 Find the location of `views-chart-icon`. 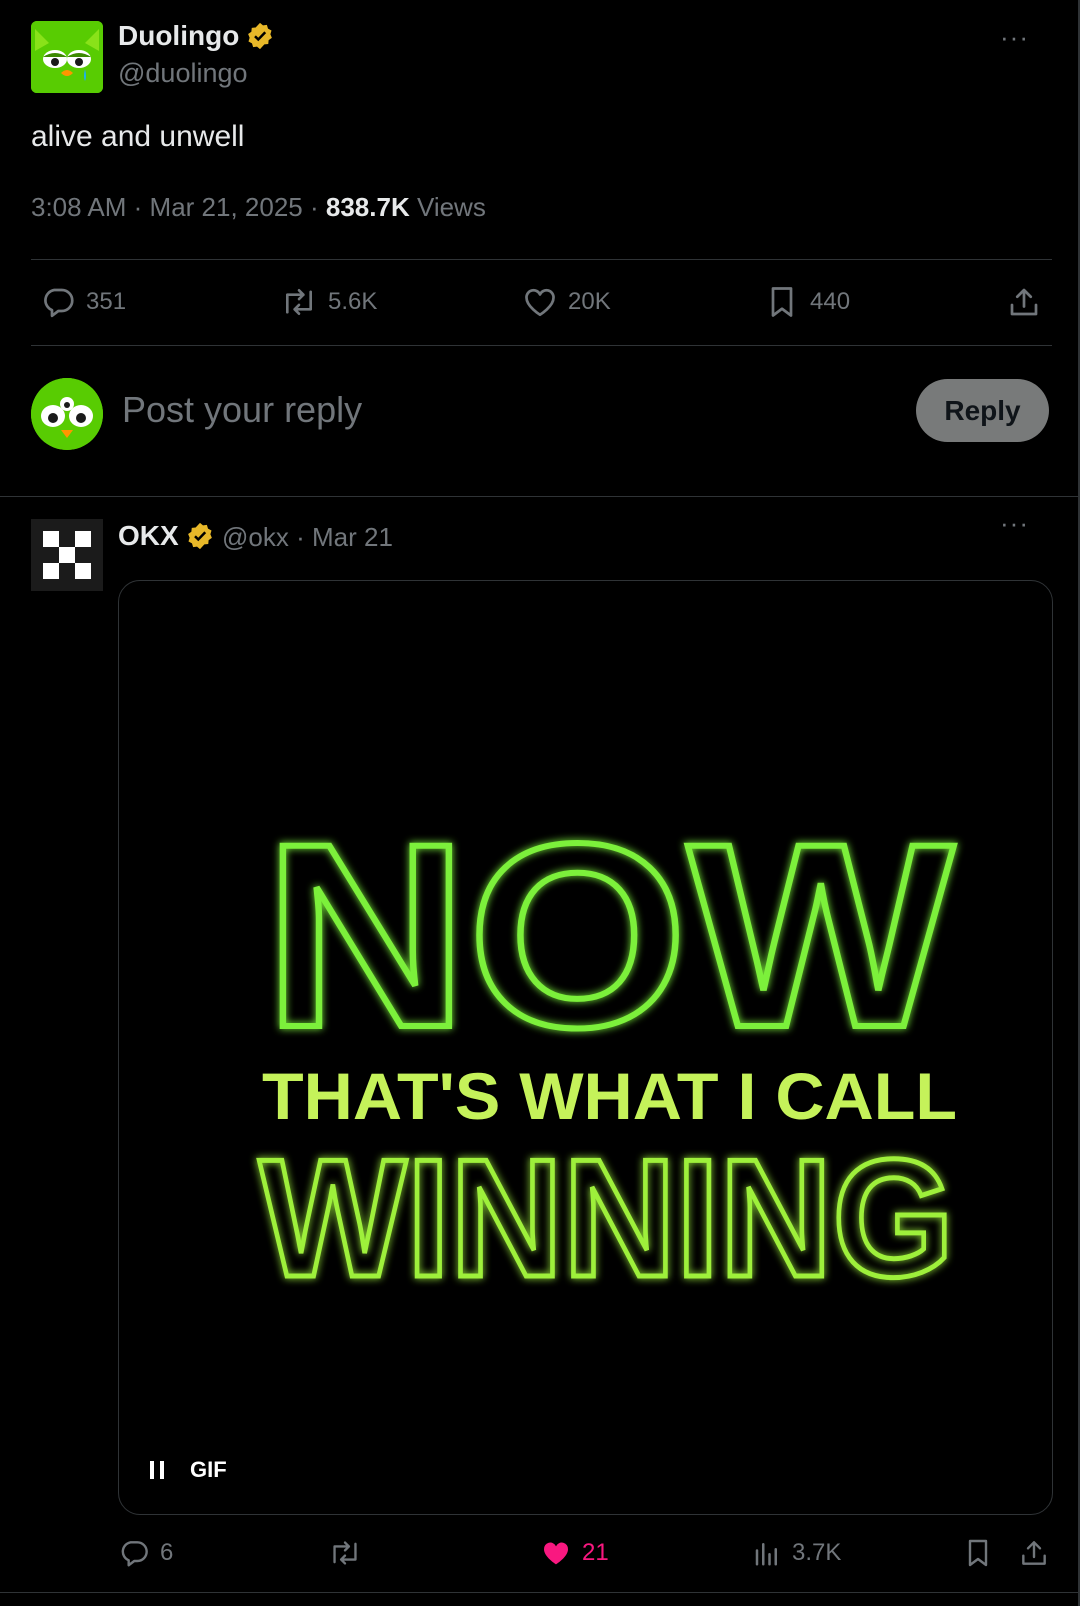

views-chart-icon is located at coordinates (767, 1553).